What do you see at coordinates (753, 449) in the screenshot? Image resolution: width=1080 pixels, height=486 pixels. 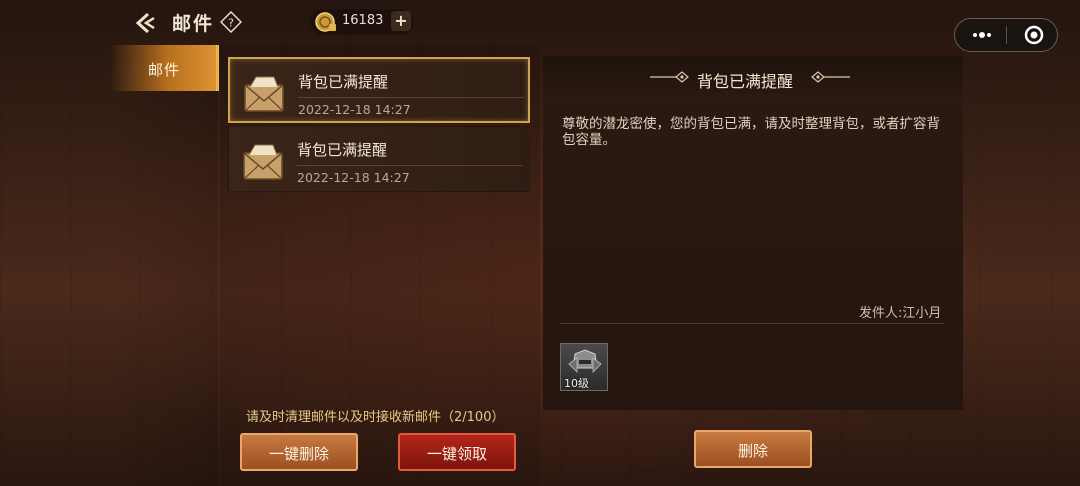 I see `delete-button: 删除` at bounding box center [753, 449].